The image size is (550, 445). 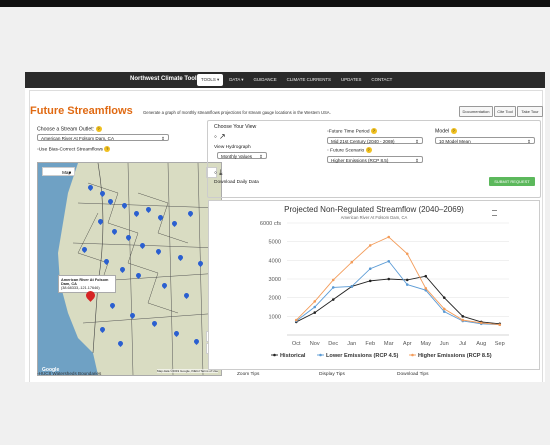 I want to click on screen-top-bar, so click(x=275, y=3).